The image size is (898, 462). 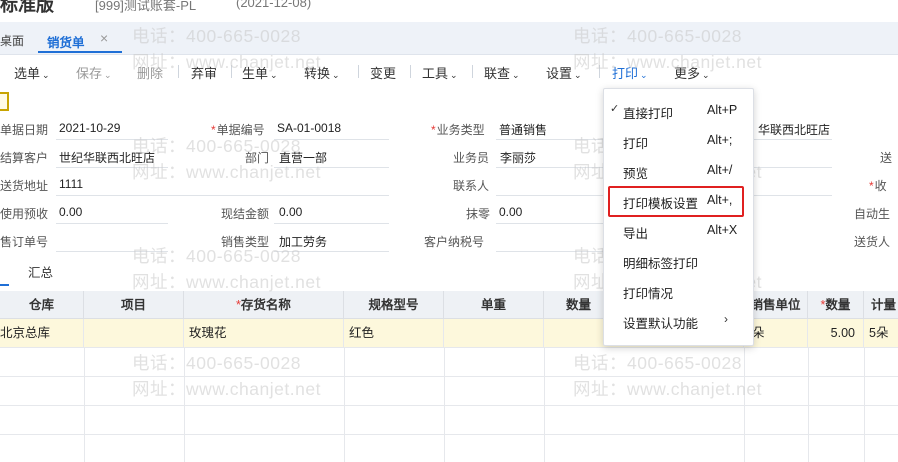 I want to click on dept-label: 部门, so click(x=257, y=158).